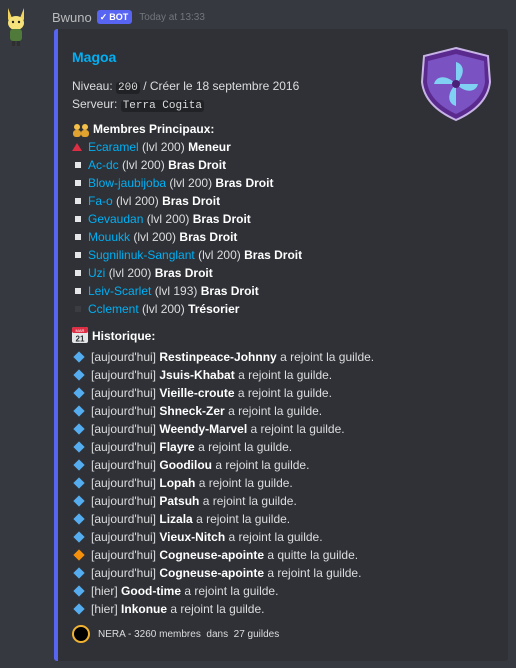 Image resolution: width=516 pixels, height=668 pixels. Describe the element at coordinates (92, 86) in the screenshot. I see `level-label: Niveau:` at that location.